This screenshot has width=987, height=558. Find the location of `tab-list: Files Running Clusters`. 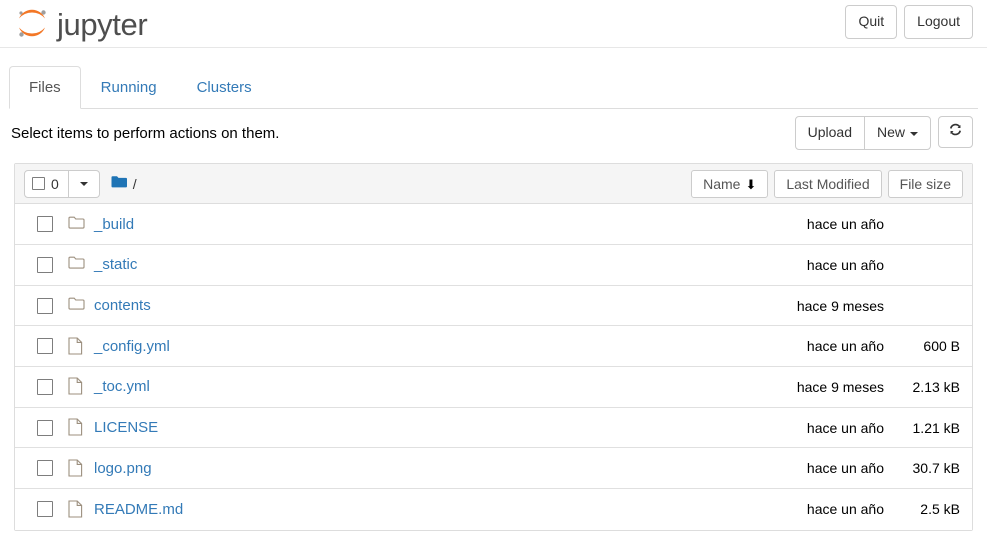

tab-list: Files Running Clusters is located at coordinates (493, 88).